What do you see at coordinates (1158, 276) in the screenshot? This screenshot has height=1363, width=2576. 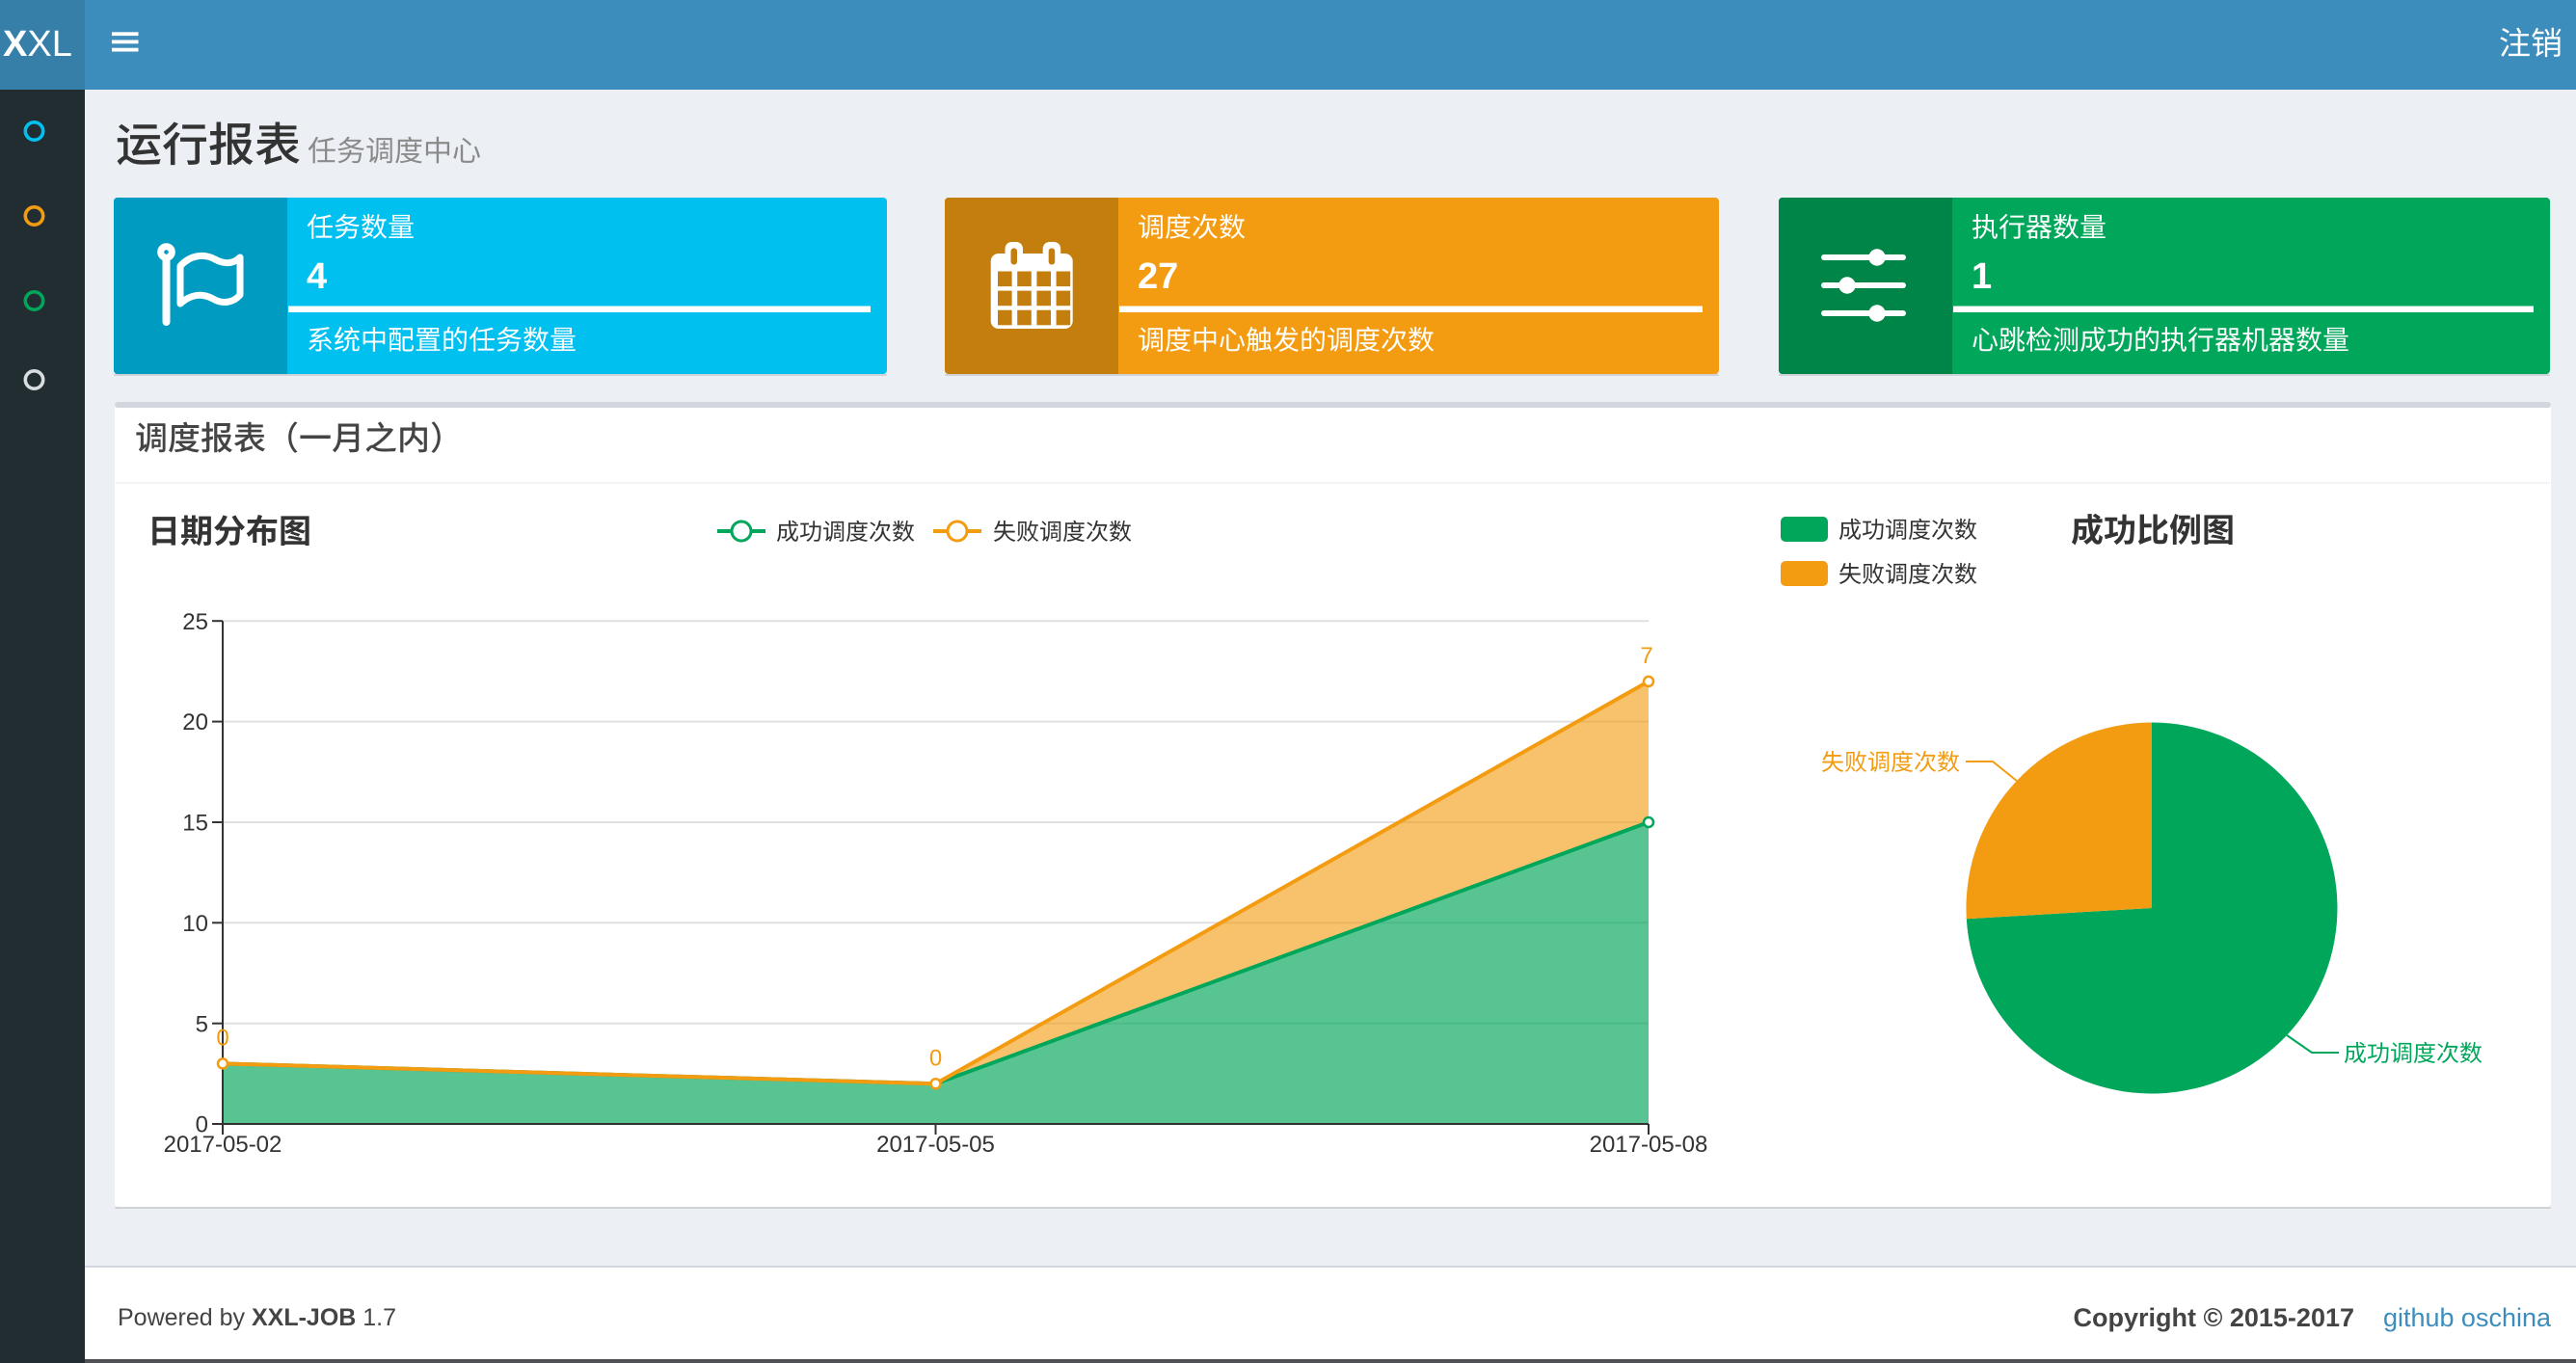 I see `svg-text: 27` at bounding box center [1158, 276].